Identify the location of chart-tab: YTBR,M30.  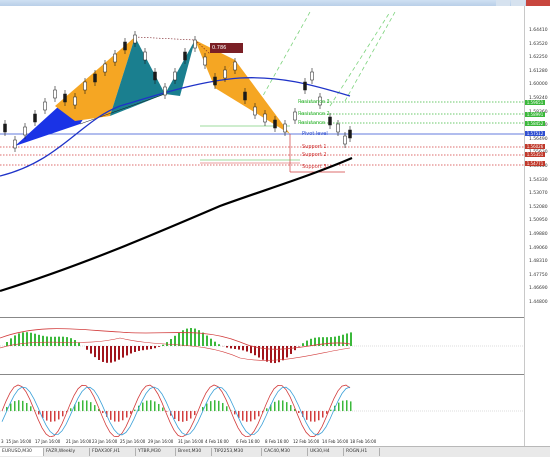
(156, 452).